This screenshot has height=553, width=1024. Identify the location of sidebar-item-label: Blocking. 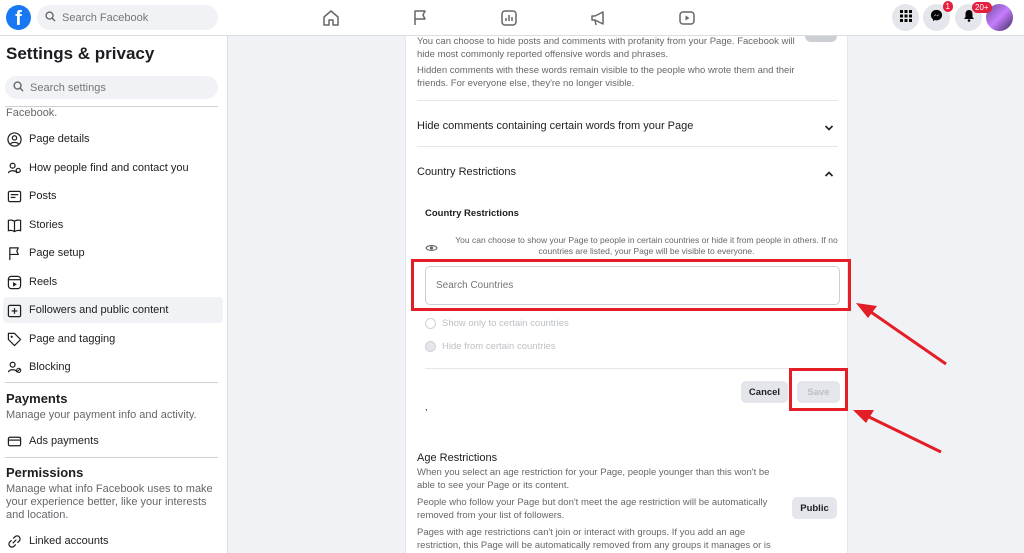
(50, 367).